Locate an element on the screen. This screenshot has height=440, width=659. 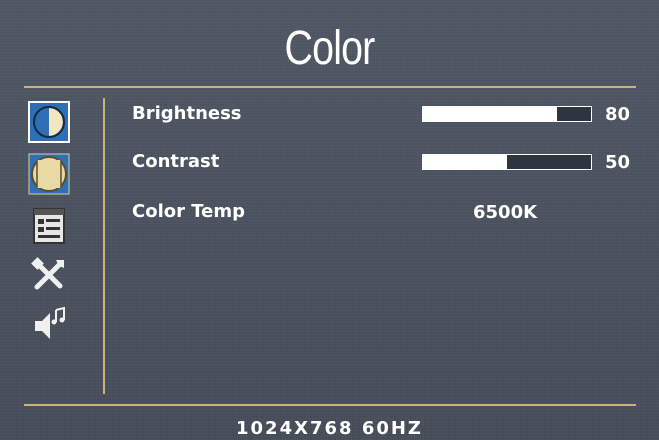
contrast-slider is located at coordinates (507, 162).